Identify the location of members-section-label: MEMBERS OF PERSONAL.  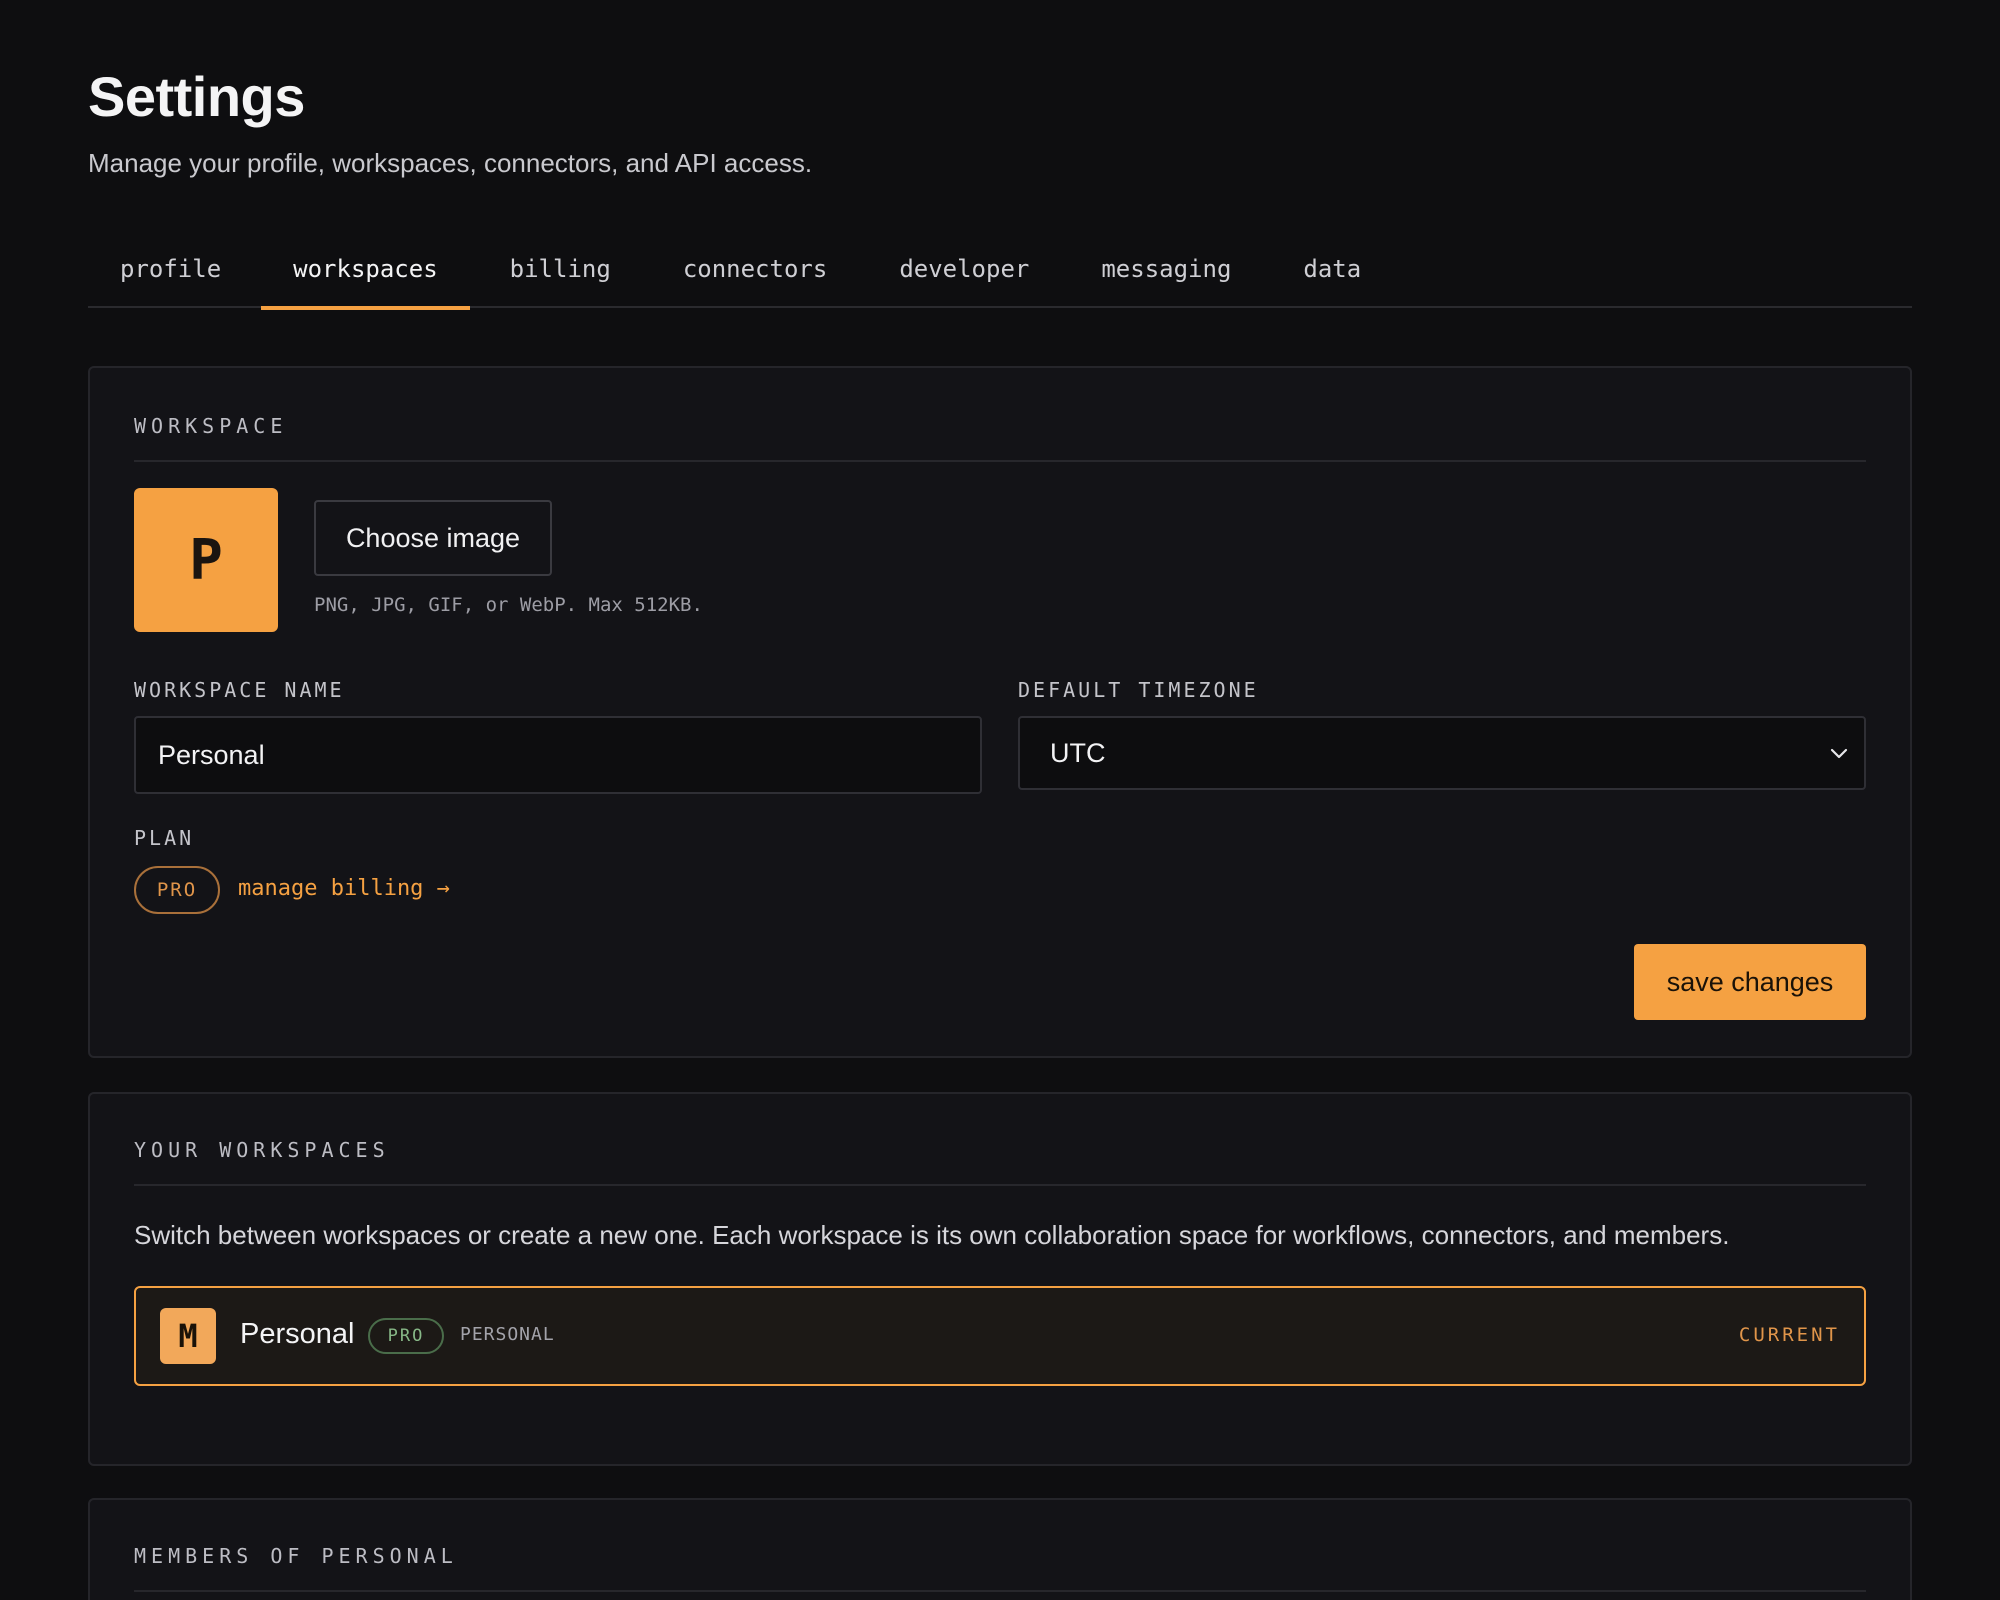
(296, 1556).